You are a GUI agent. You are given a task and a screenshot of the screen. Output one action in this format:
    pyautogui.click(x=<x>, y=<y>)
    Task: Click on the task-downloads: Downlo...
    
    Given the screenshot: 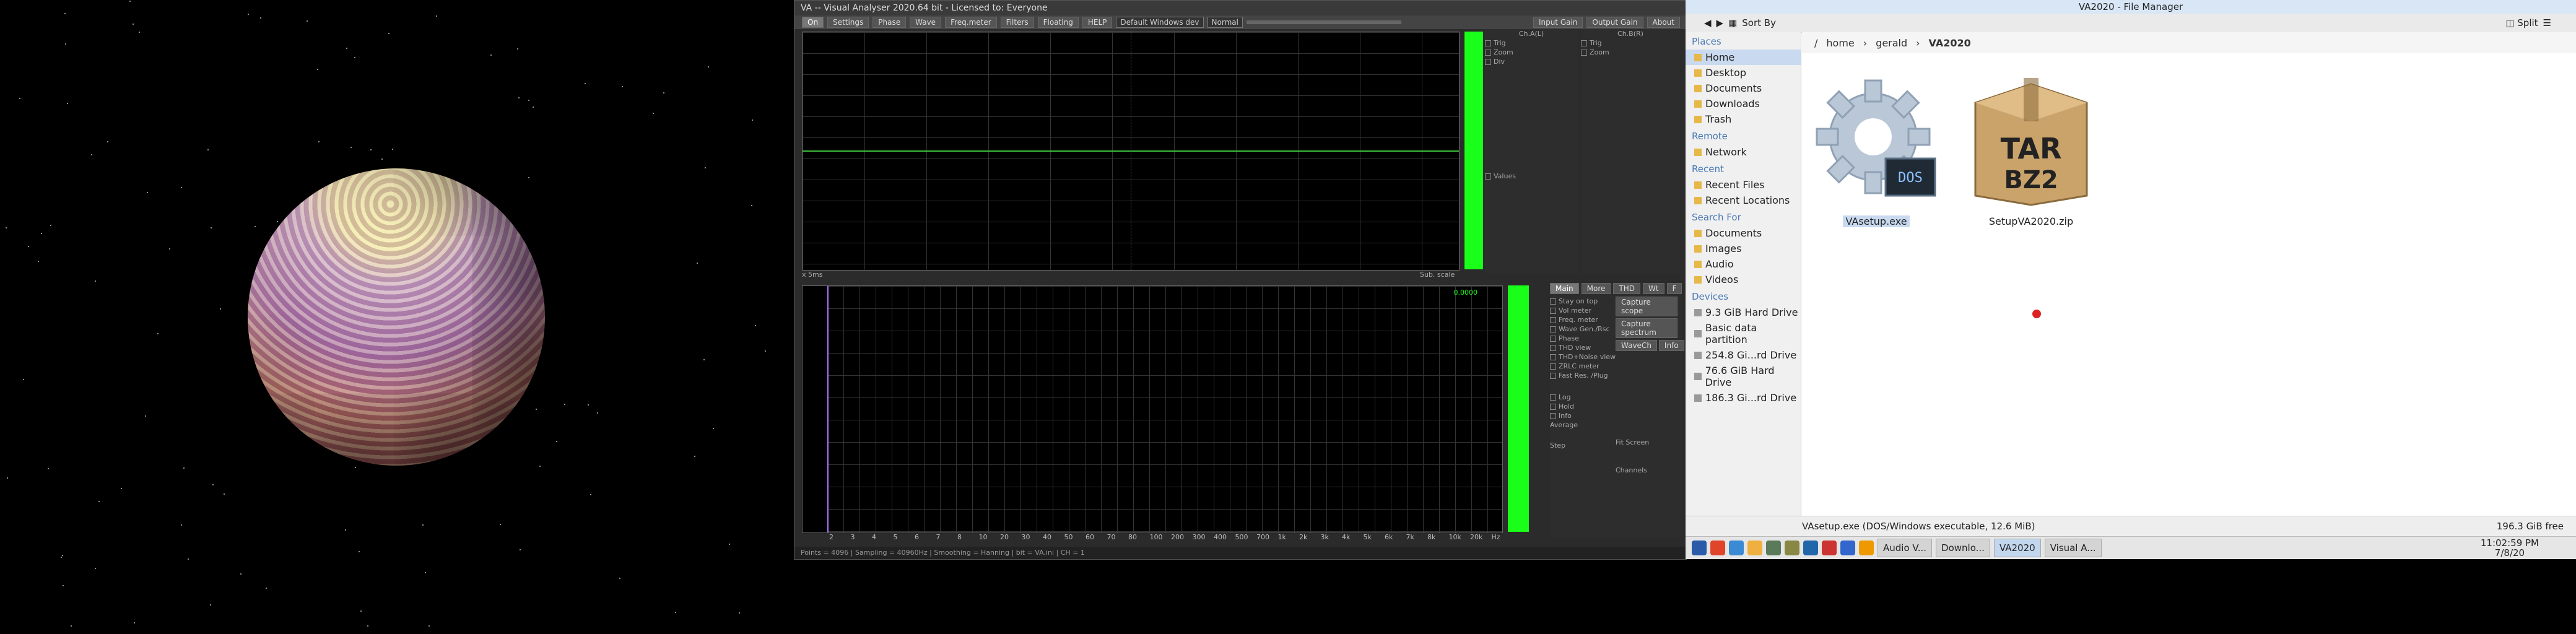 What is the action you would take?
    pyautogui.click(x=1963, y=548)
    